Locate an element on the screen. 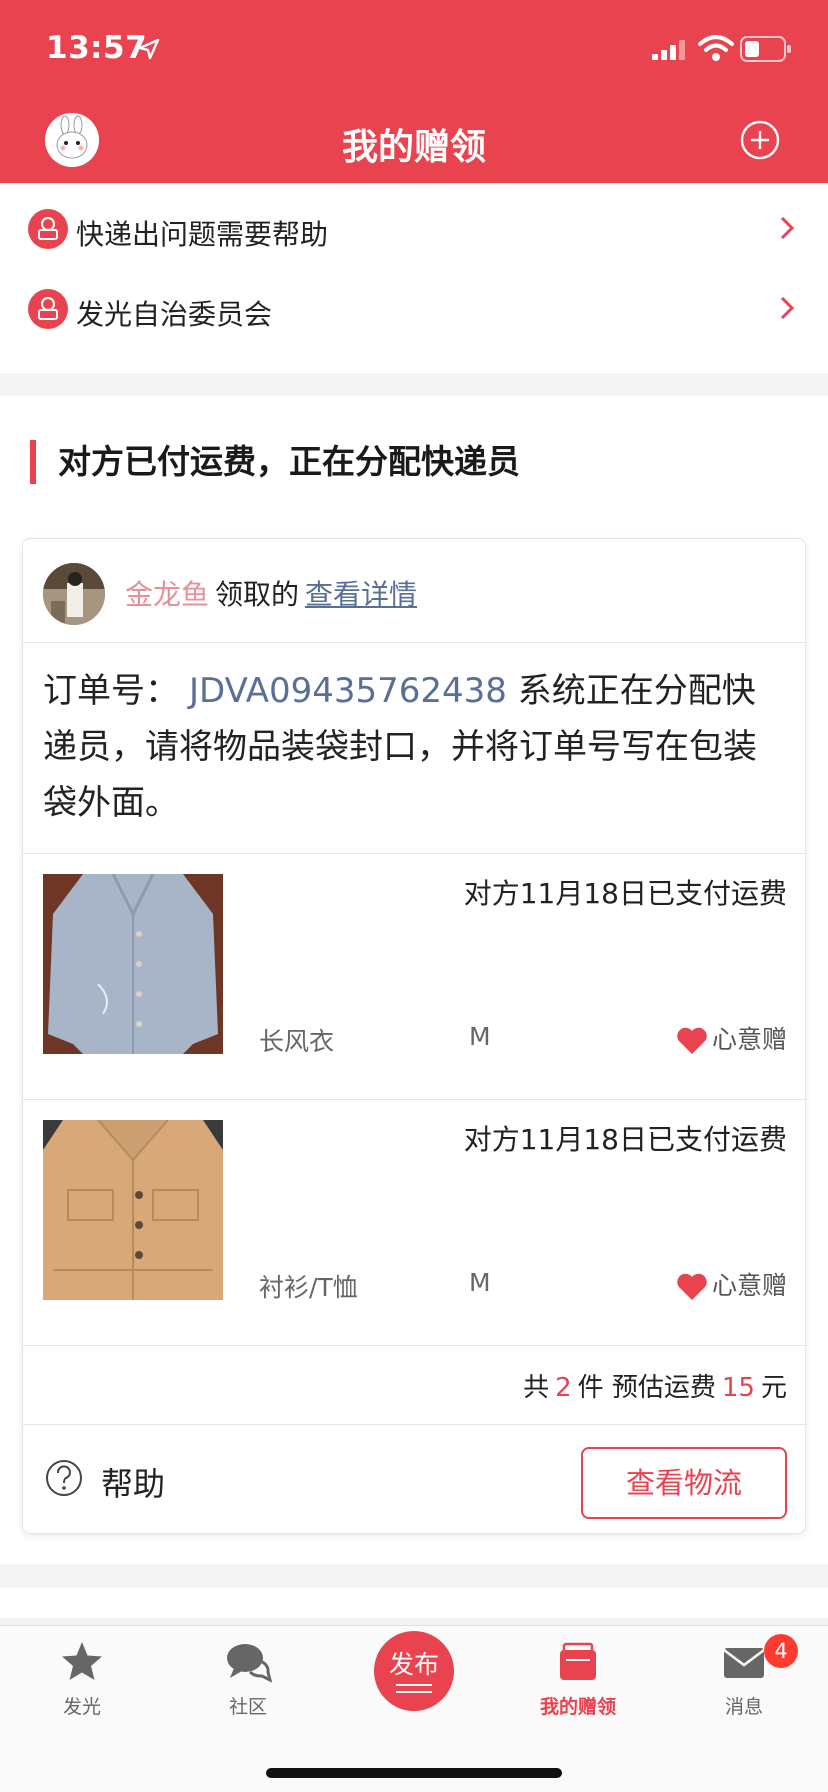  help-item-label: 快递出问题需要帮助 is located at coordinates (202, 234).